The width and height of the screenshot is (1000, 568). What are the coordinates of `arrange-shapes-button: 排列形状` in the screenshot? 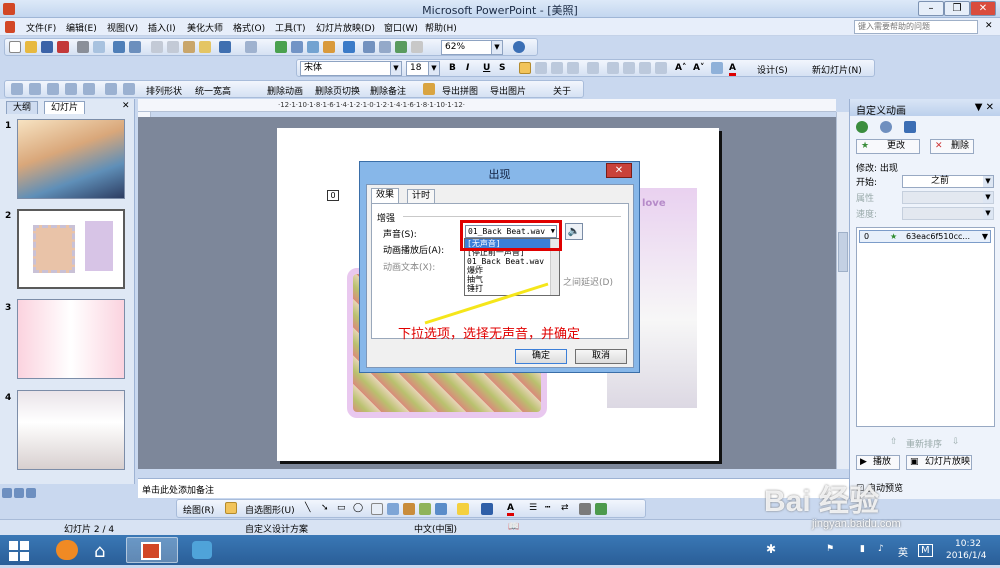 It's located at (164, 90).